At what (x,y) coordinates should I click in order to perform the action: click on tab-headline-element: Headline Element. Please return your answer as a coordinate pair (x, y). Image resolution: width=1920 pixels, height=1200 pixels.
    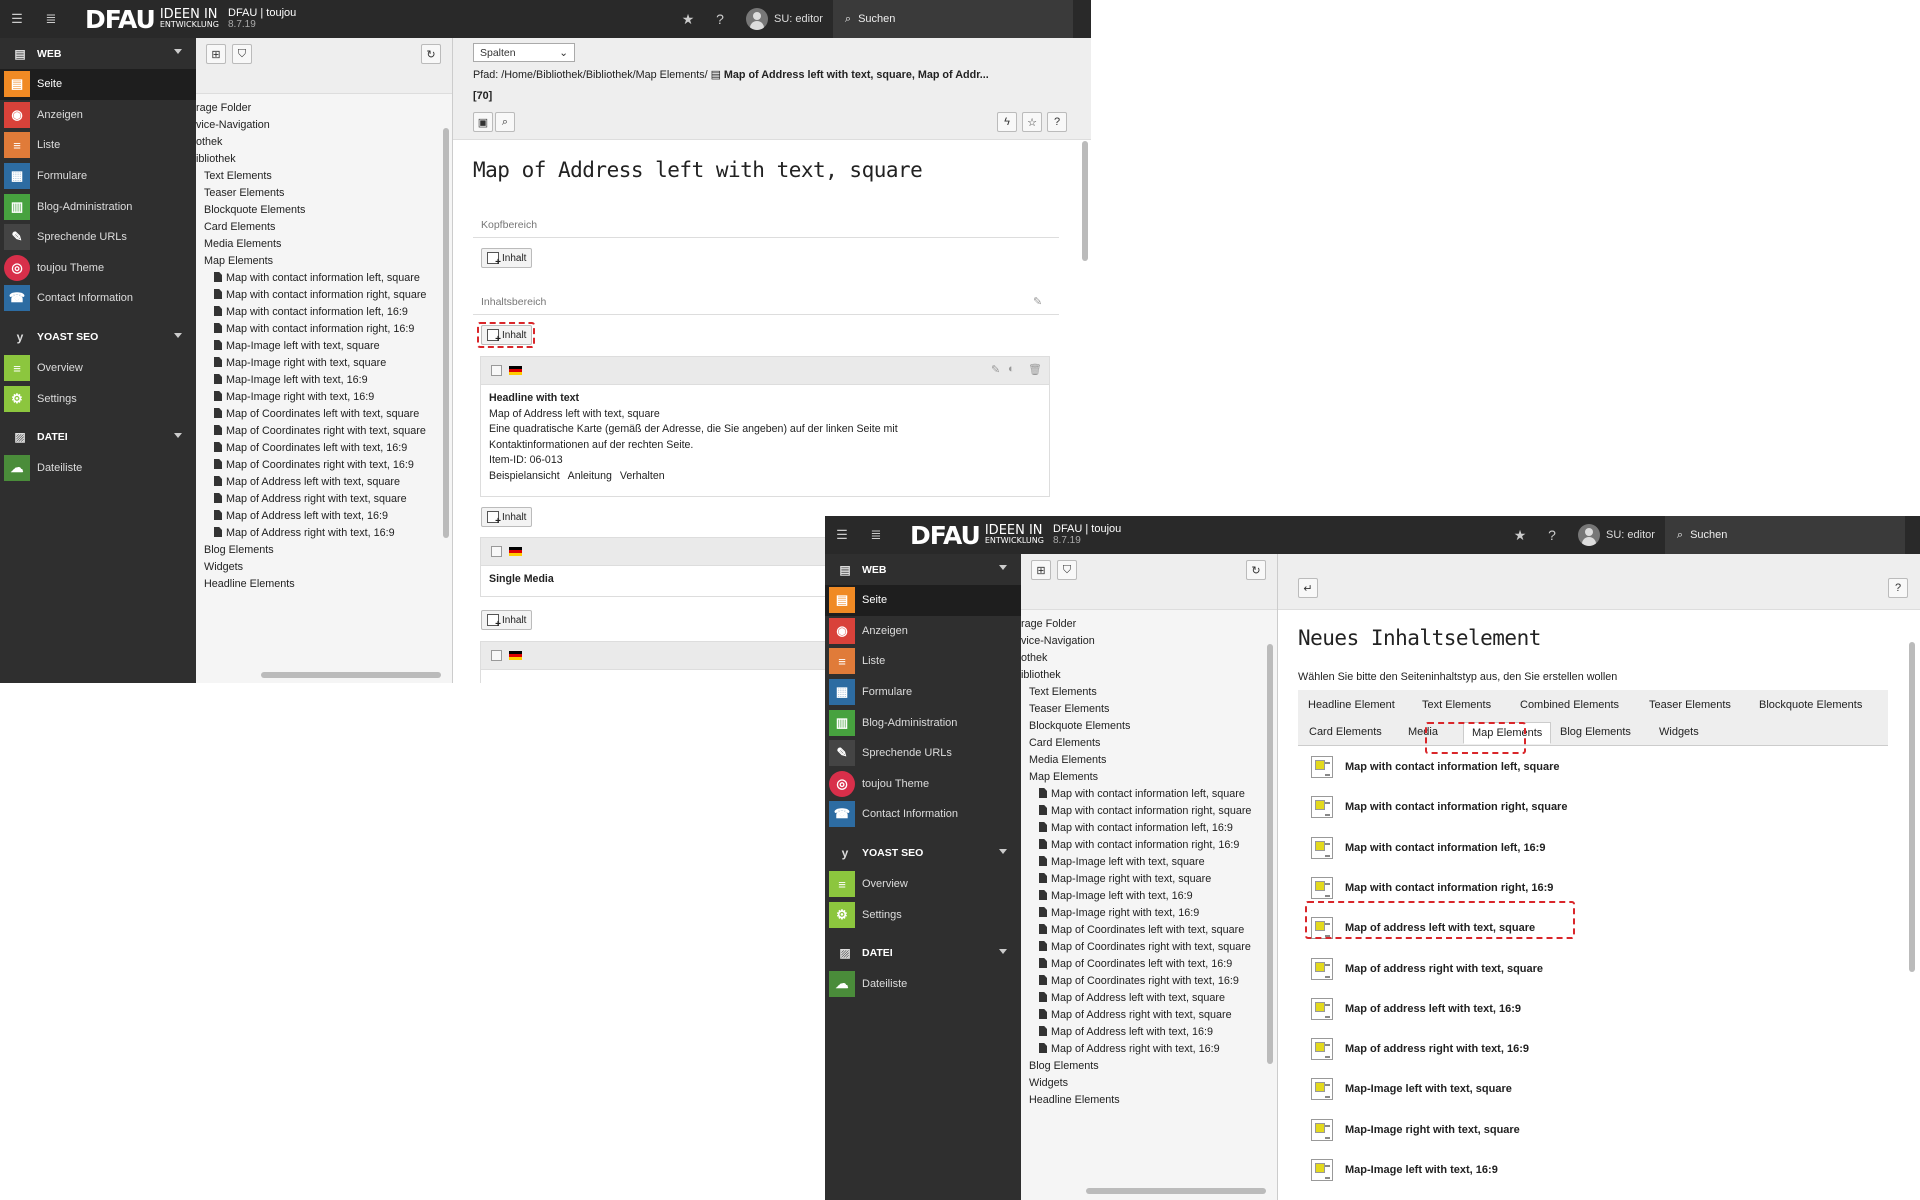
    Looking at the image, I should click on (1351, 705).